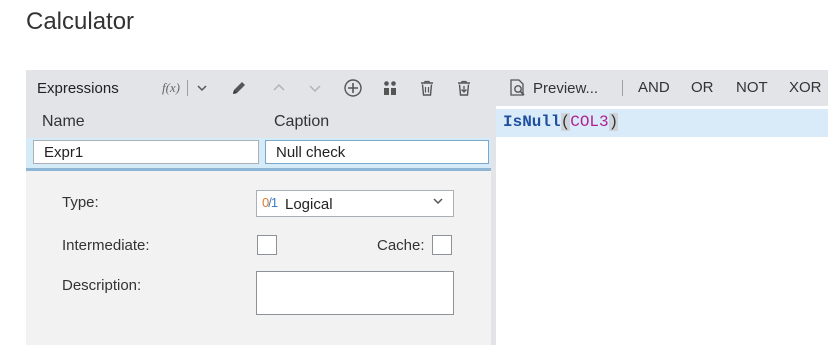 This screenshot has height=345, width=828. What do you see at coordinates (355, 293) in the screenshot?
I see `description-textarea` at bounding box center [355, 293].